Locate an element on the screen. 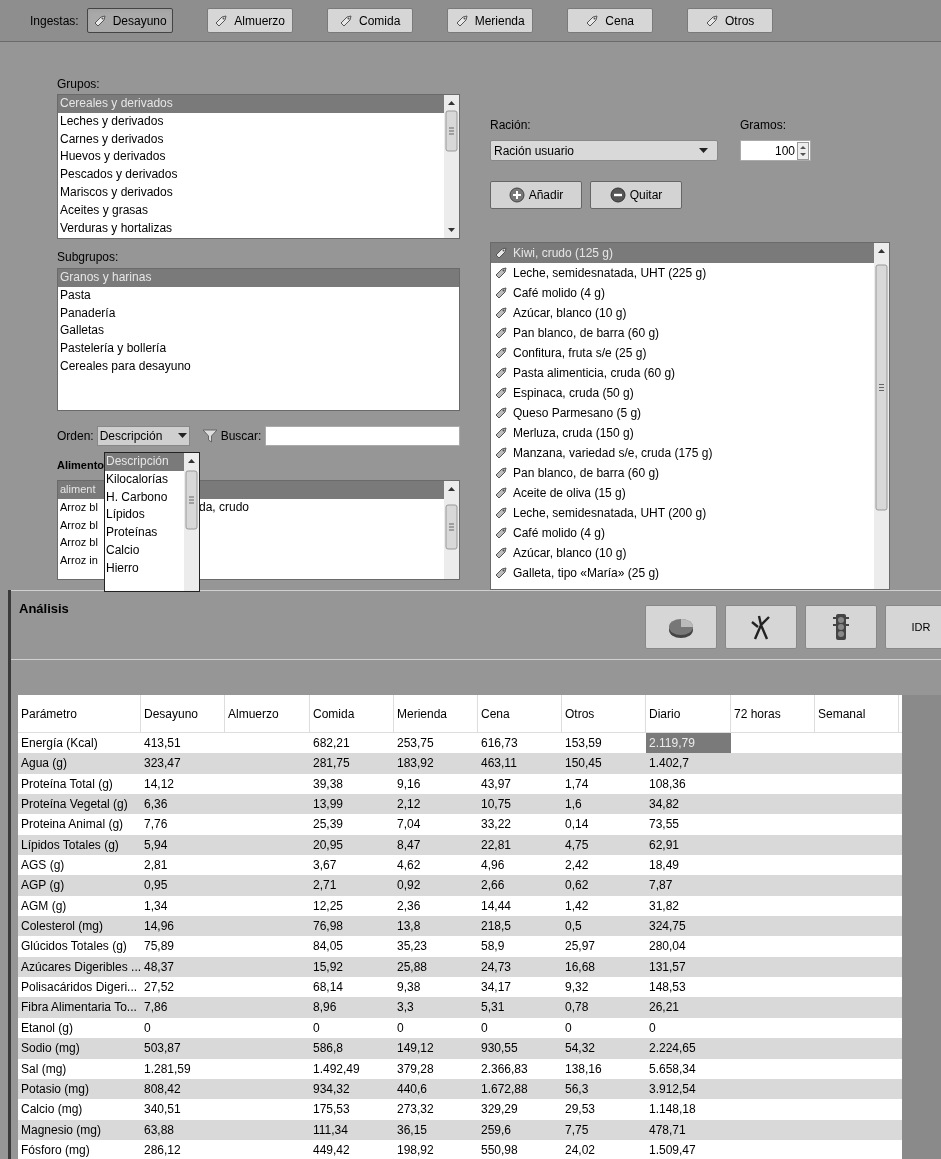  table-cell-text: 1,74 is located at coordinates (577, 784).